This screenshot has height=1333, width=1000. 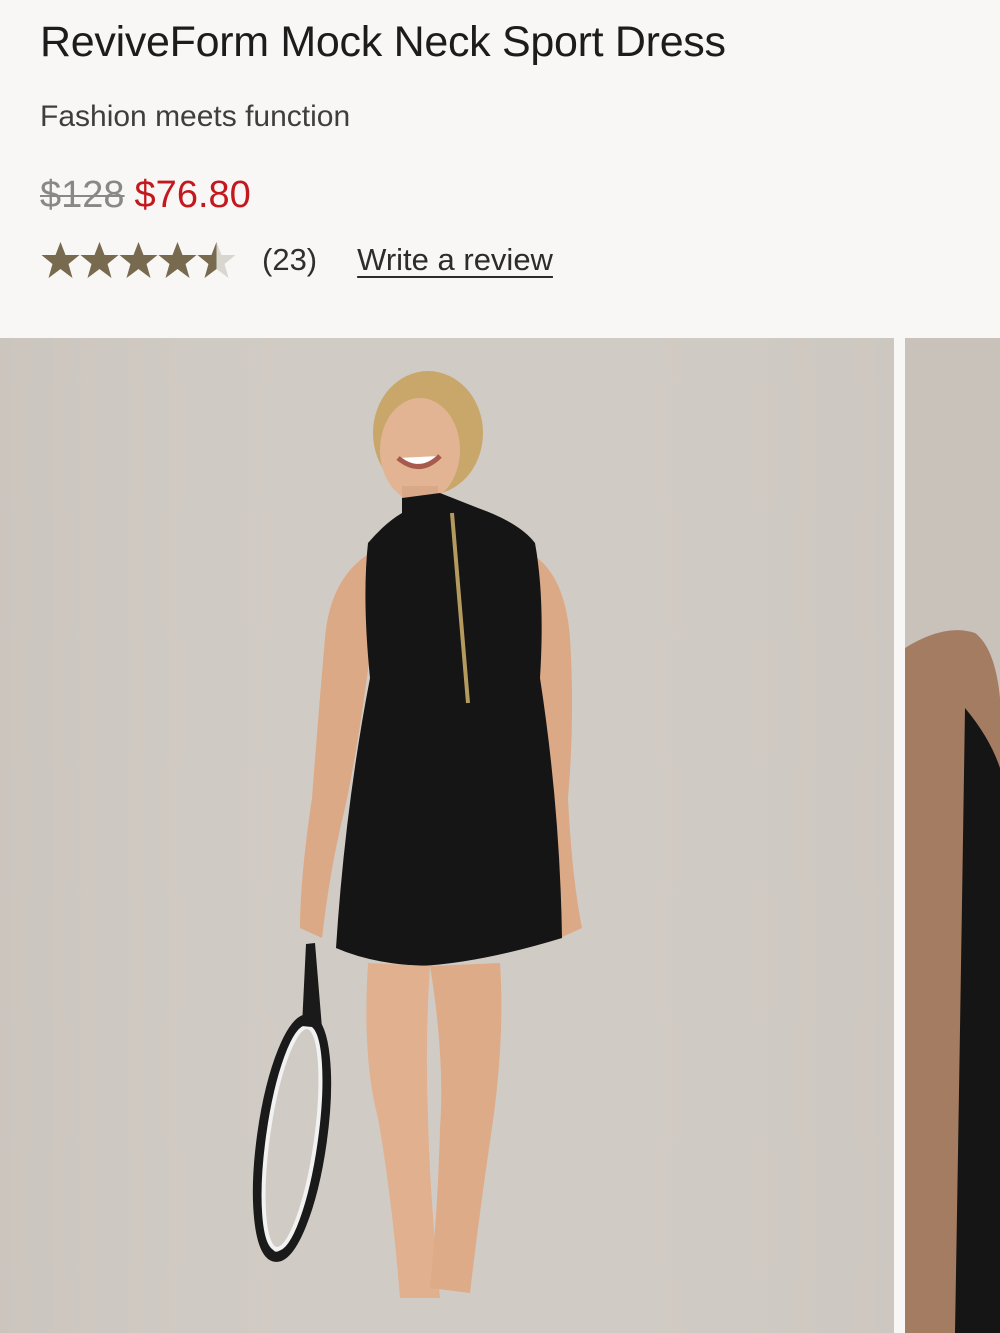 I want to click on product-image-next, so click(x=952, y=835).